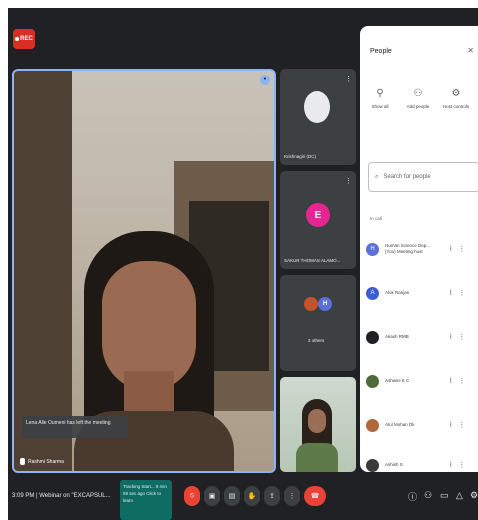 Image resolution: width=478 pixels, height=520 pixels. I want to click on host-controls-button: ⚙ Host controls, so click(456, 98).